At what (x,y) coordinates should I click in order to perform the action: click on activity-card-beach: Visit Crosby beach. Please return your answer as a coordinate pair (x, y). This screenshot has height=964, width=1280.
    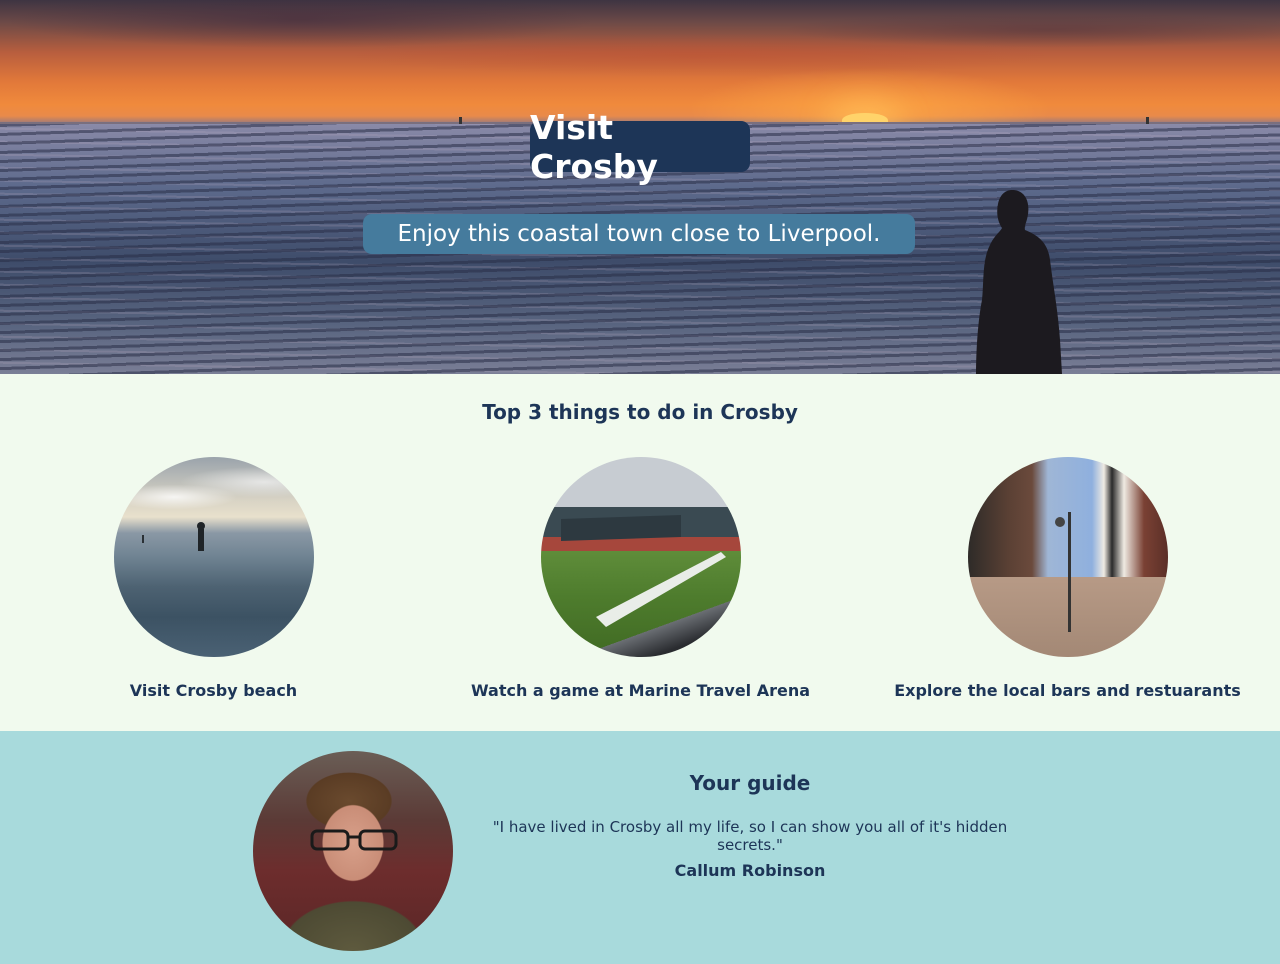
    Looking at the image, I should click on (213, 578).